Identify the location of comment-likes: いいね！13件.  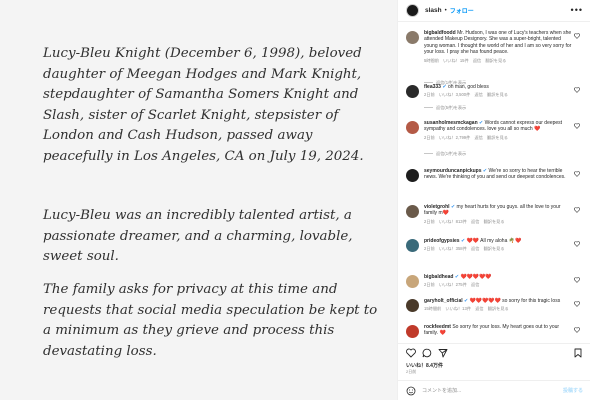
(458, 308).